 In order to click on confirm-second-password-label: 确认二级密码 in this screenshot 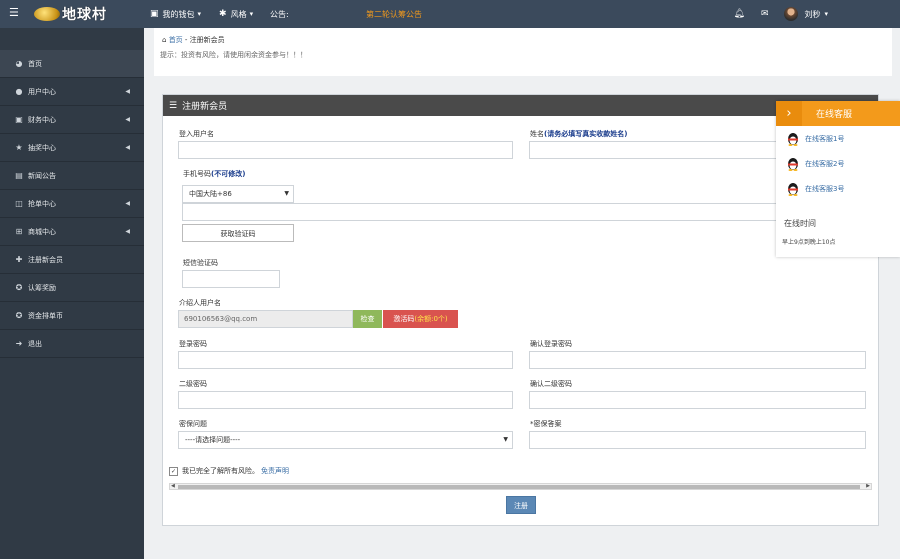, I will do `click(551, 384)`.